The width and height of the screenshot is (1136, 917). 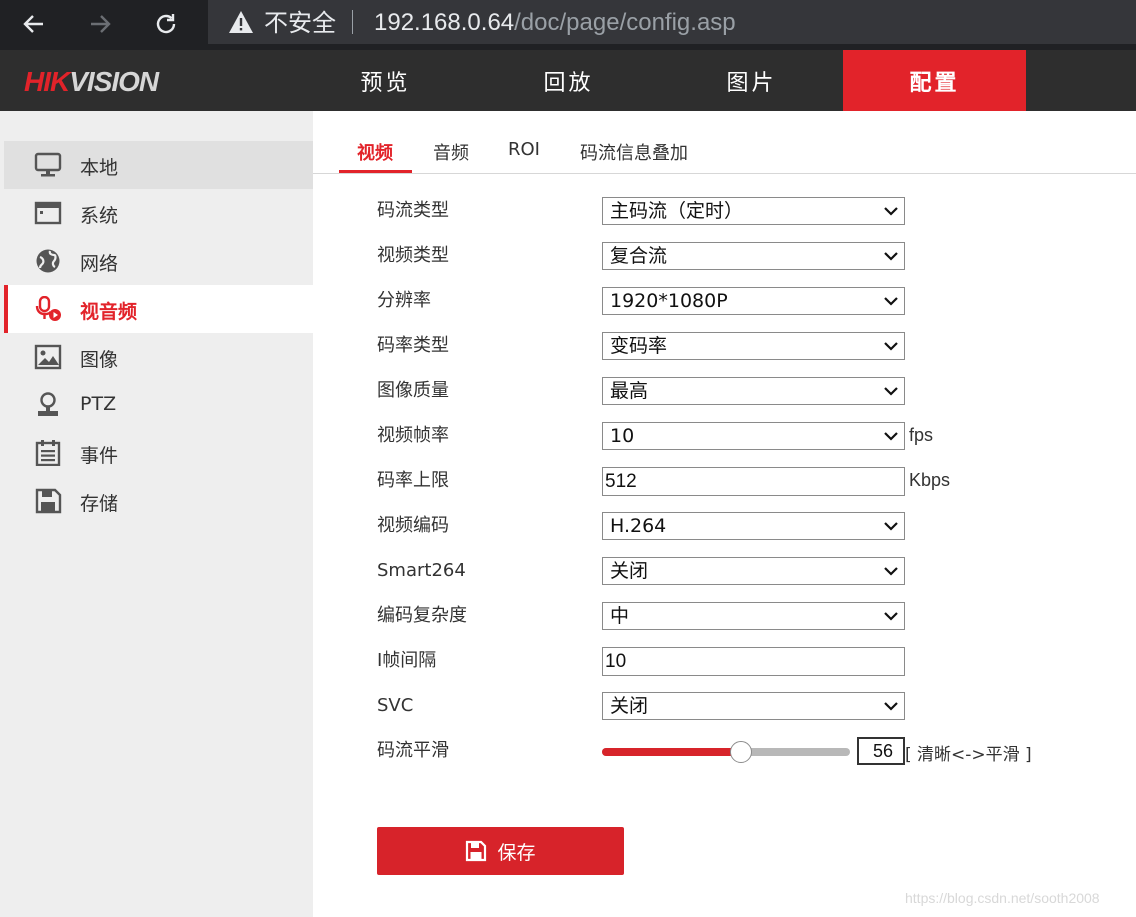 I want to click on url-text: 192.168.0.64/doc/page/config.asp, so click(x=555, y=23).